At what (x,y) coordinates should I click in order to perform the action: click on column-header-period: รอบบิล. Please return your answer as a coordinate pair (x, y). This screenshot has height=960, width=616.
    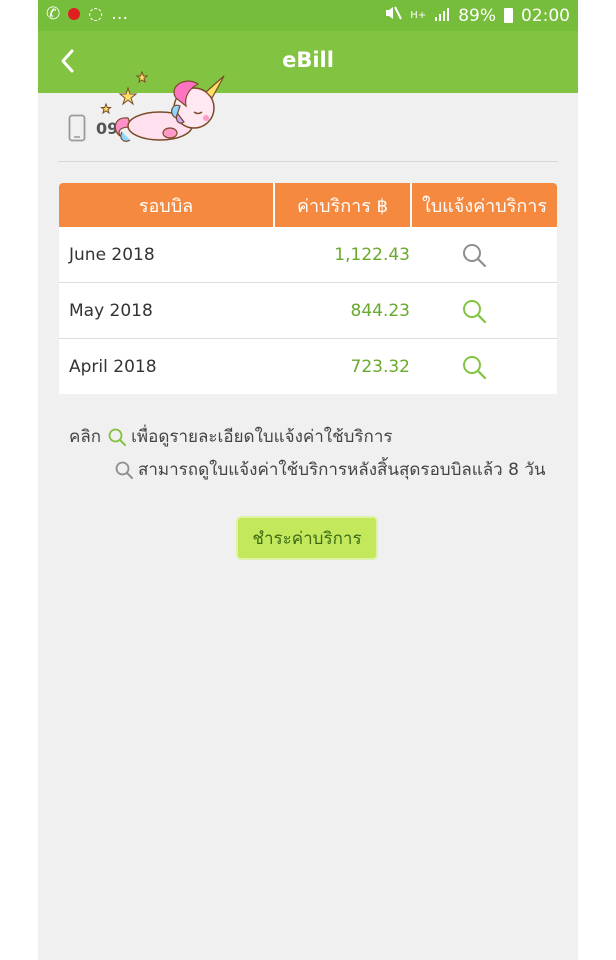
    Looking at the image, I should click on (167, 205).